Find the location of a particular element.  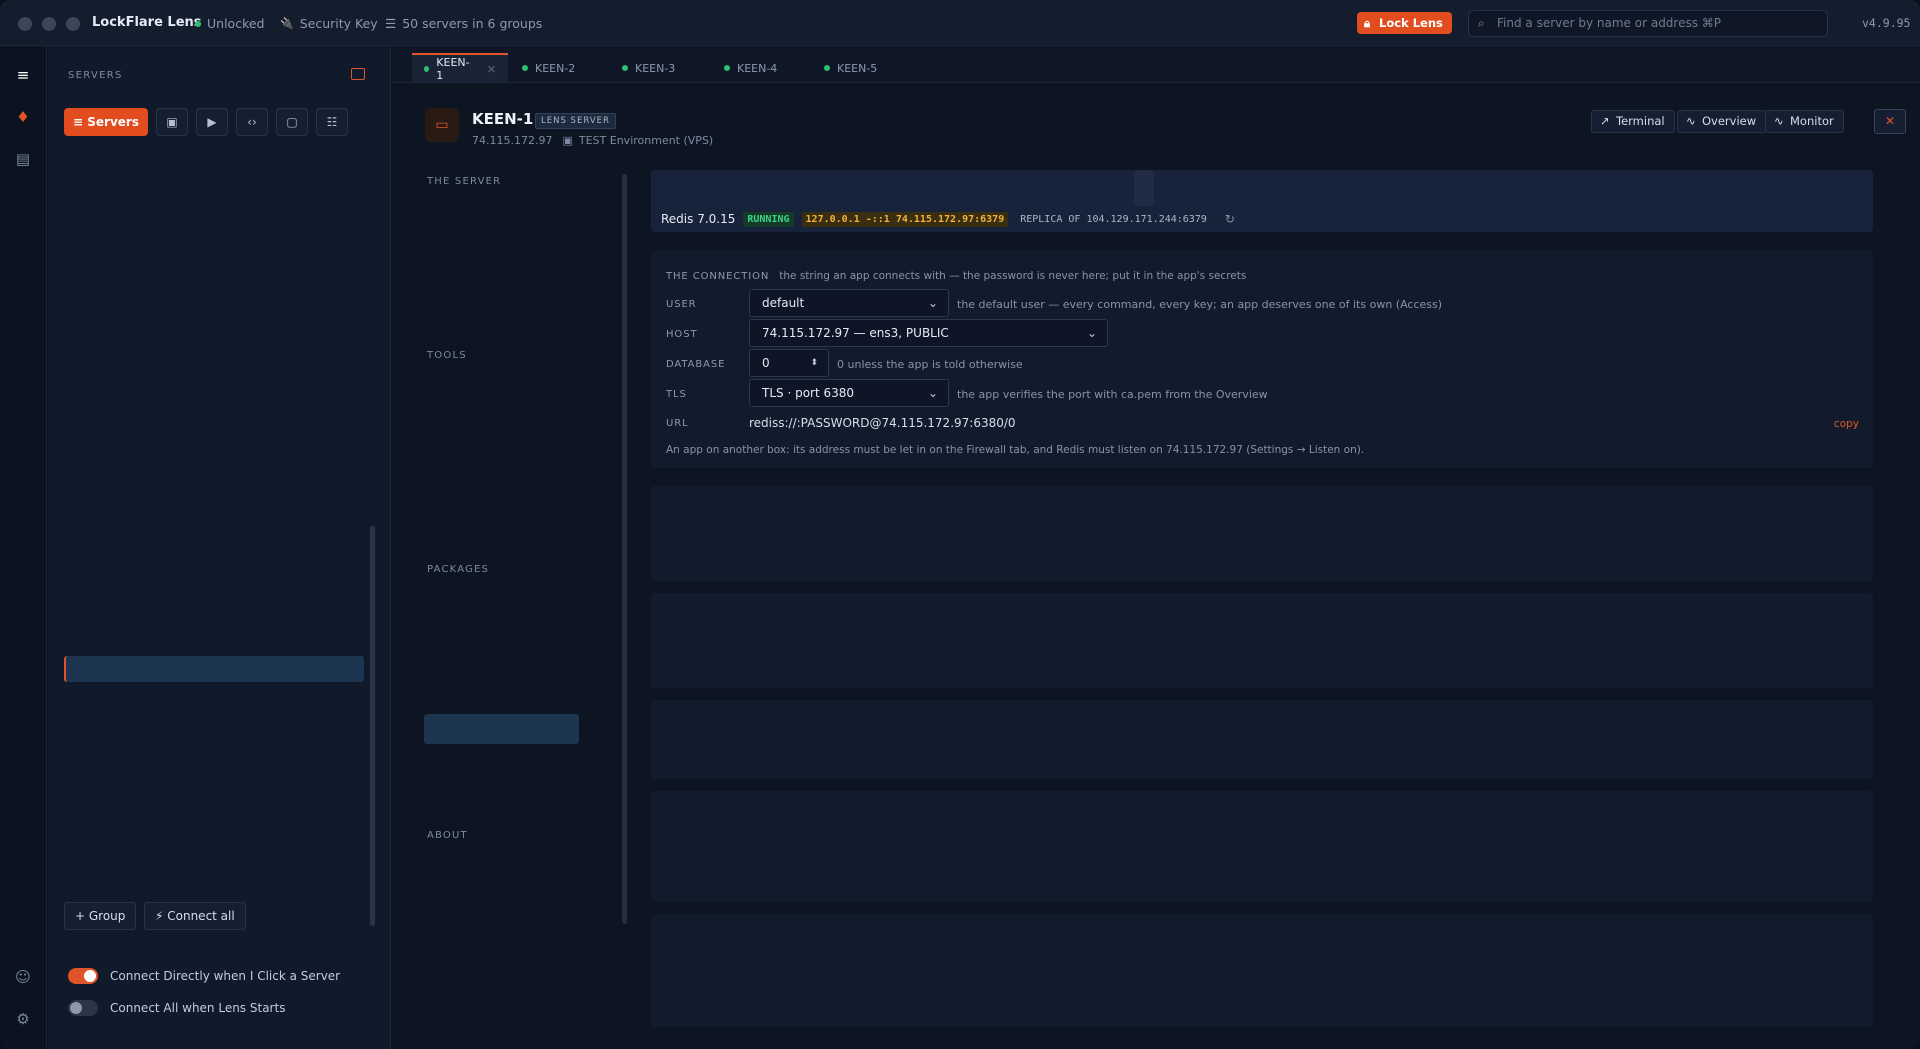

nav-item-tunnels is located at coordinates (501, 380).